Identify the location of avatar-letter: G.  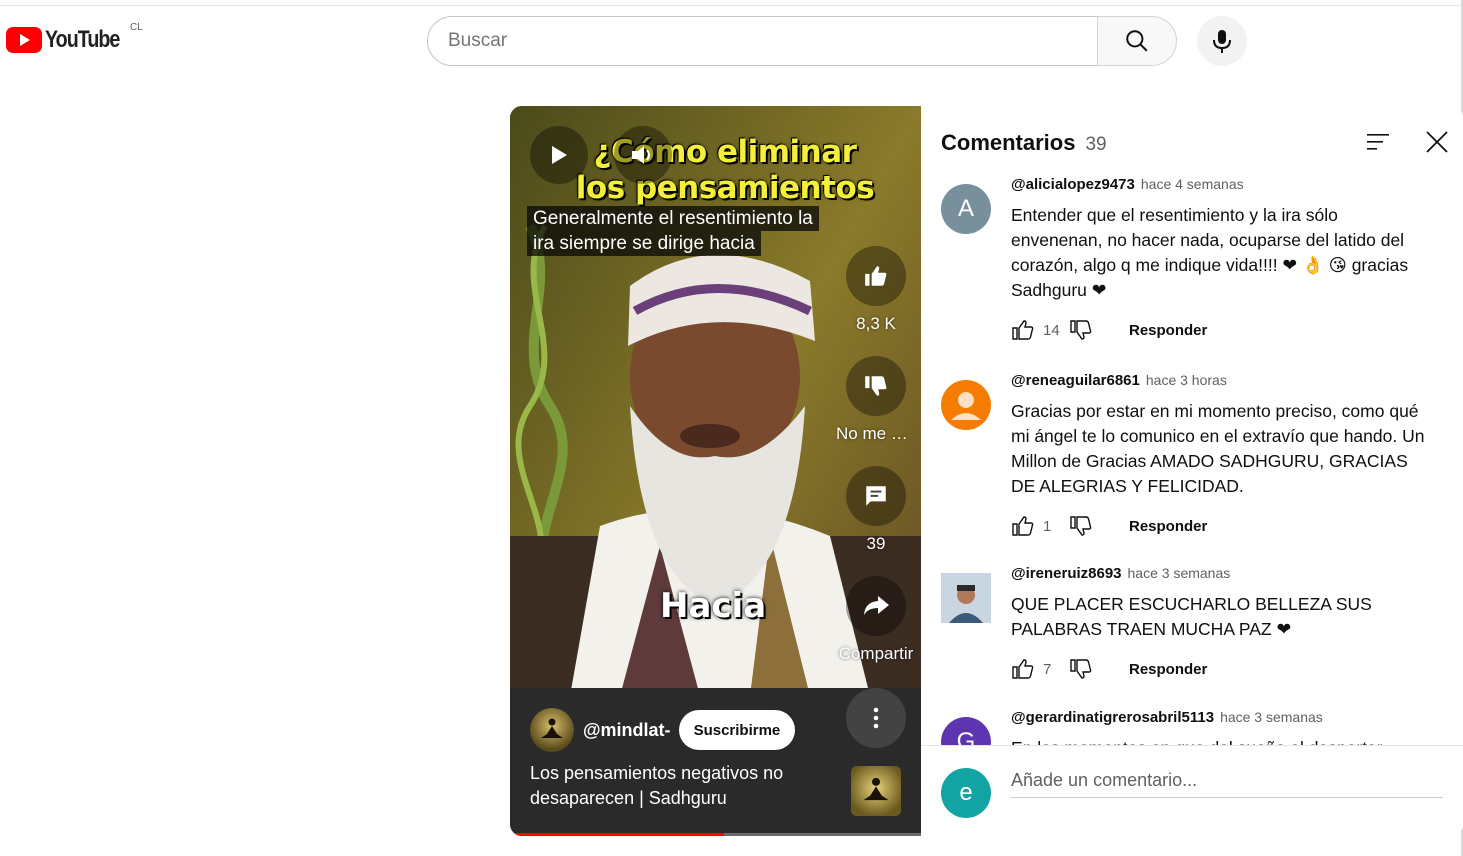
(966, 737).